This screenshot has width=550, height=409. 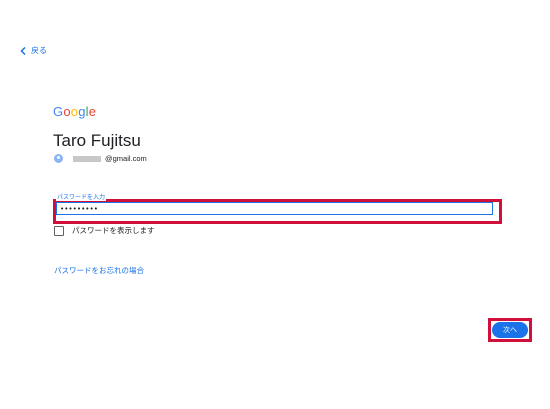 I want to click on account-name: Taro Fujitsu, so click(x=97, y=140).